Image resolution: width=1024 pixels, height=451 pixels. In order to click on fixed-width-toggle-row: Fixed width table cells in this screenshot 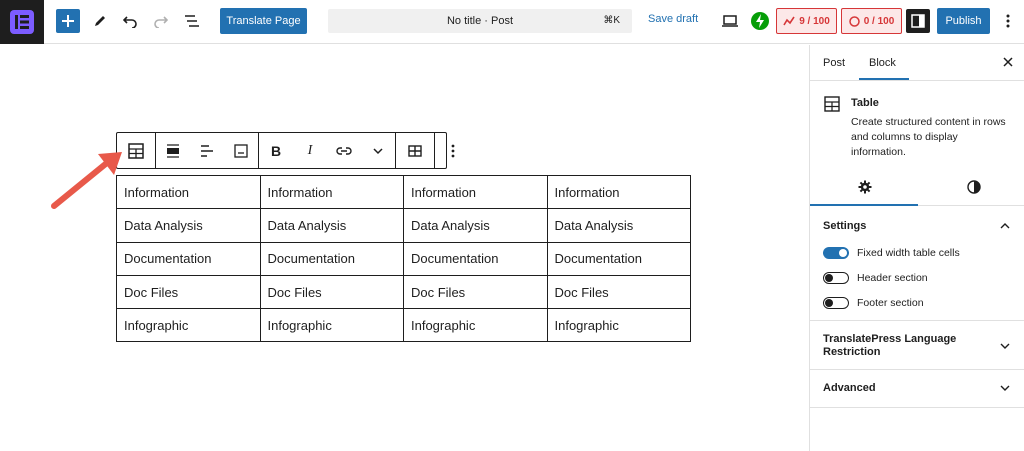, I will do `click(891, 253)`.